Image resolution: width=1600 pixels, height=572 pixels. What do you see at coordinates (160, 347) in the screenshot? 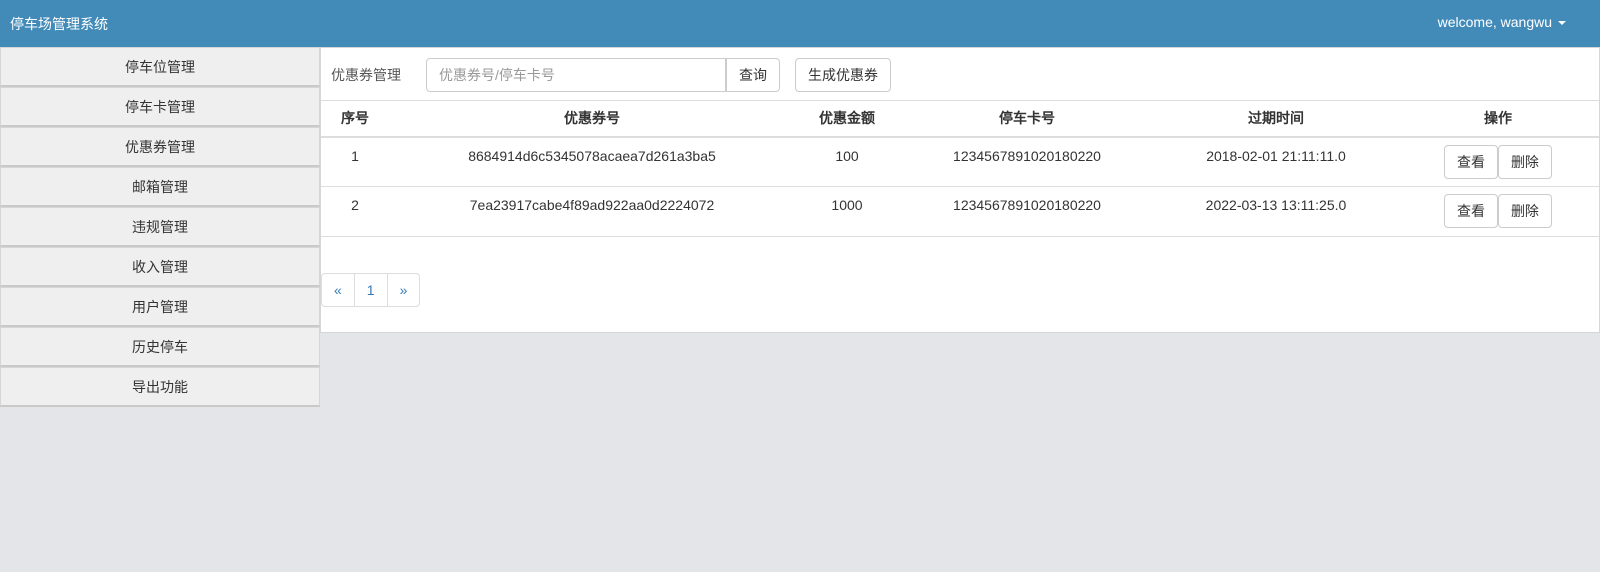
I see `sidebar-item-history: 历史停车` at bounding box center [160, 347].